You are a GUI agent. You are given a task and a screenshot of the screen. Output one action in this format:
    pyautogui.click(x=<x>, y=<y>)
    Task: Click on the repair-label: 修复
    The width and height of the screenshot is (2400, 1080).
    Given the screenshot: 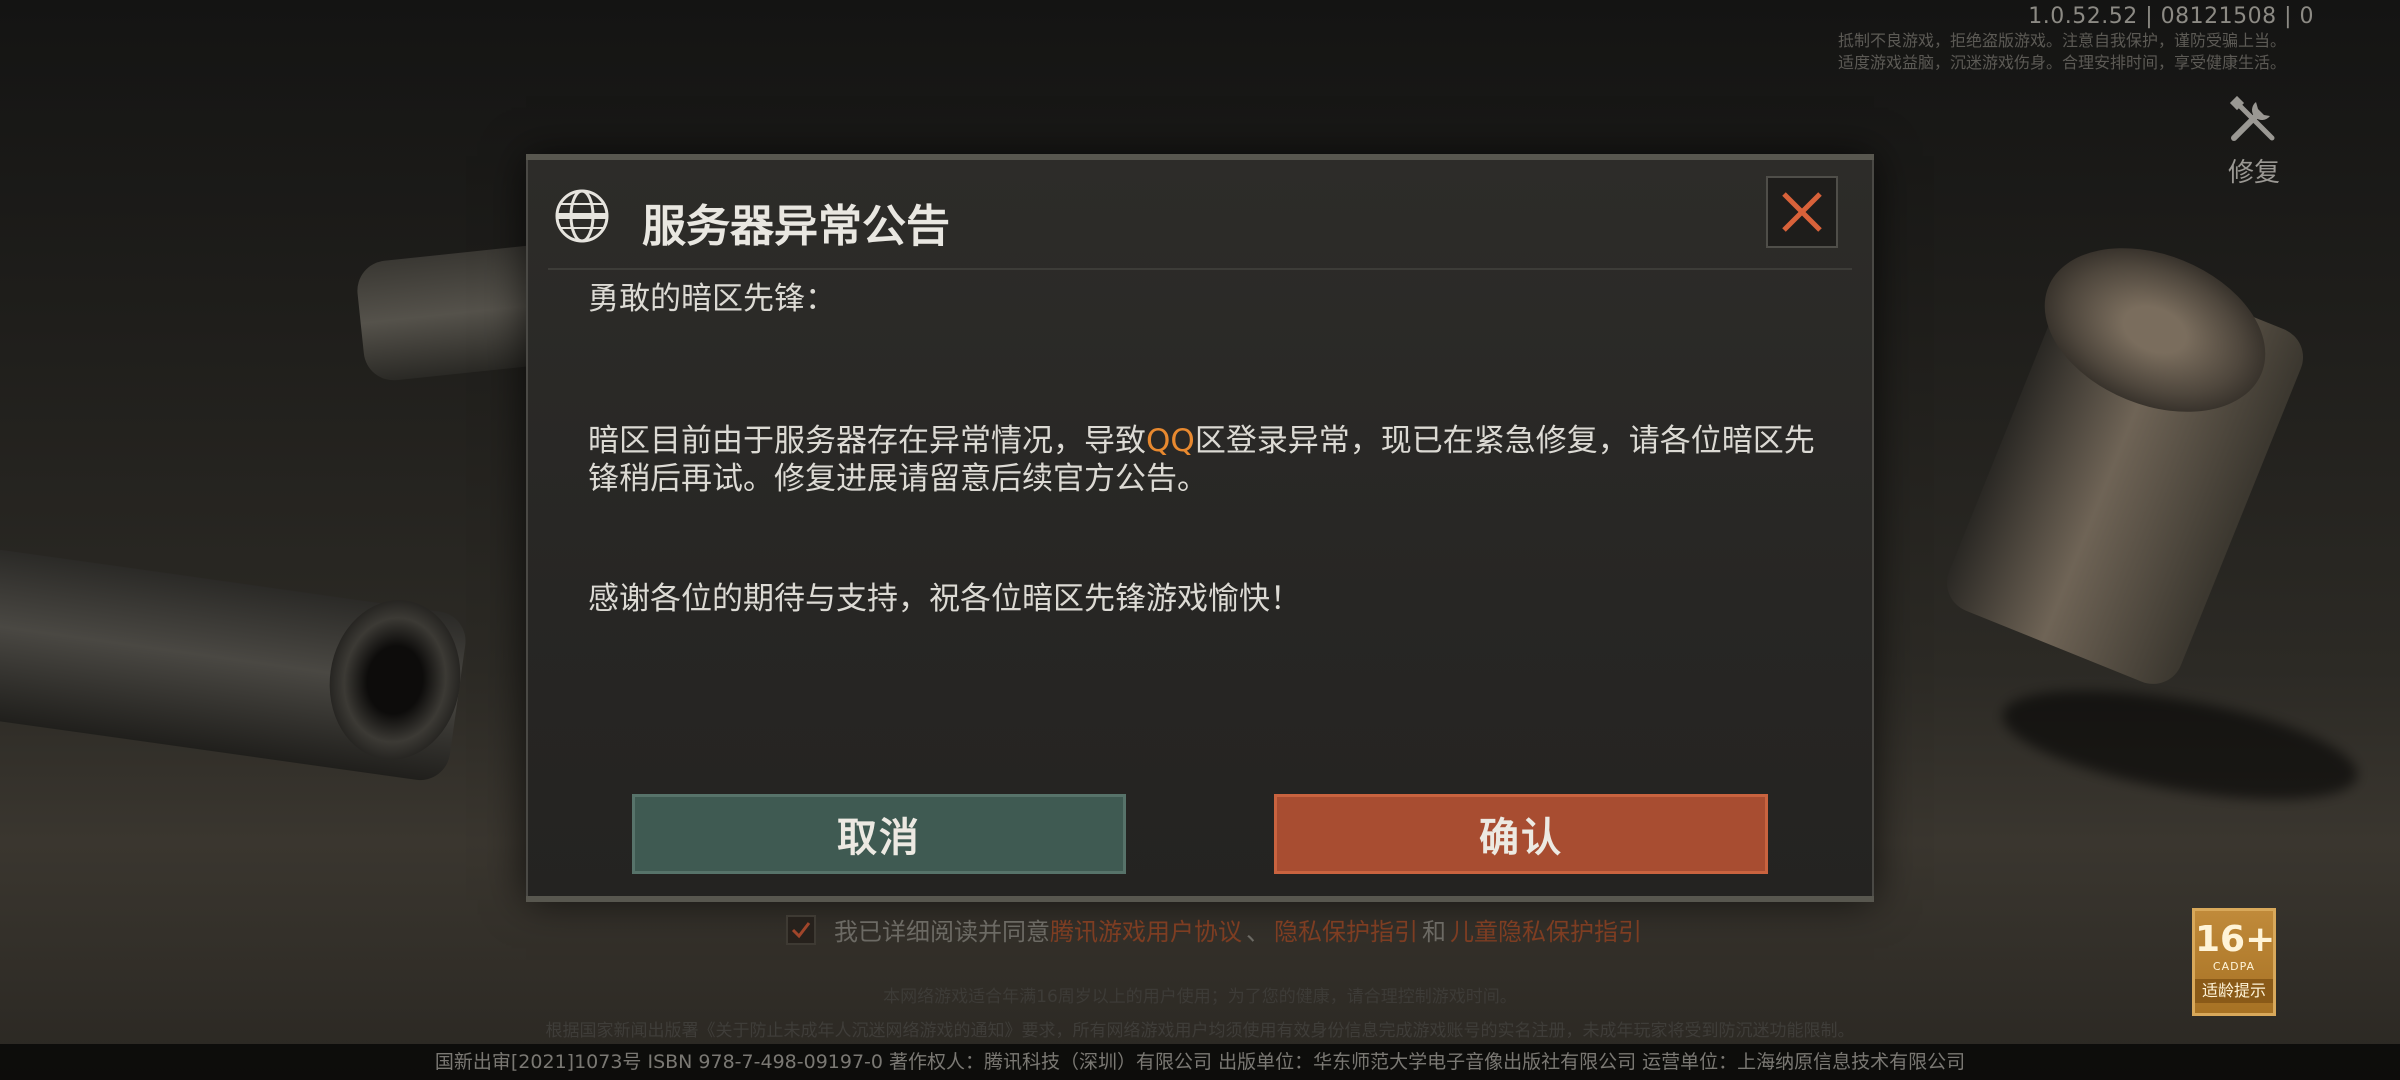 What is the action you would take?
    pyautogui.click(x=2253, y=173)
    